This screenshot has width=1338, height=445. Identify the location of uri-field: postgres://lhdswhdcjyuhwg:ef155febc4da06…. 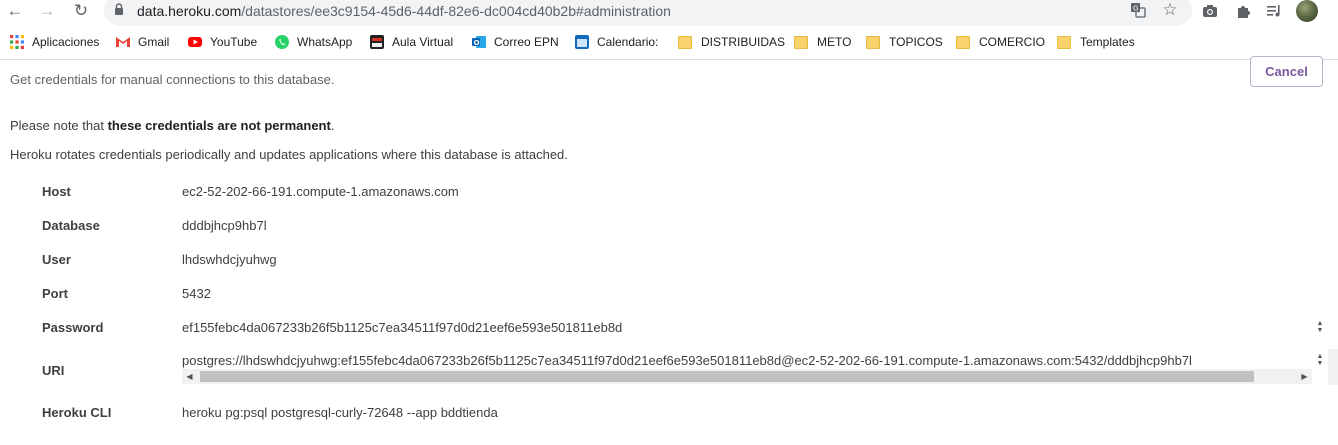
(755, 367).